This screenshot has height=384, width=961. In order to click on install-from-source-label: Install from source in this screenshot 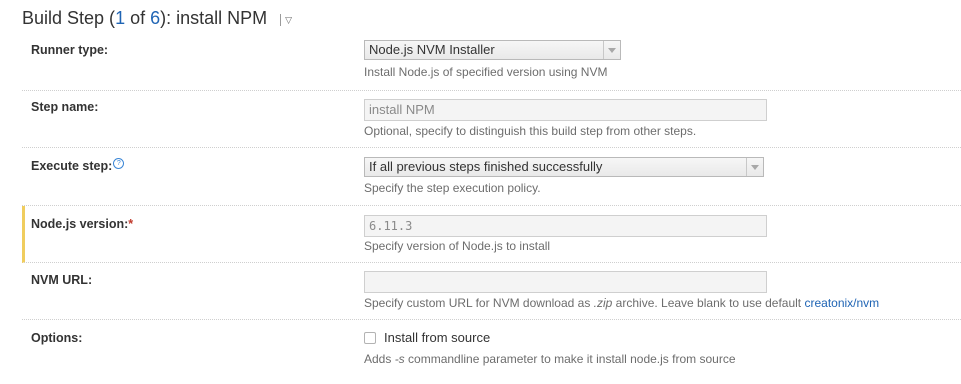, I will do `click(437, 337)`.